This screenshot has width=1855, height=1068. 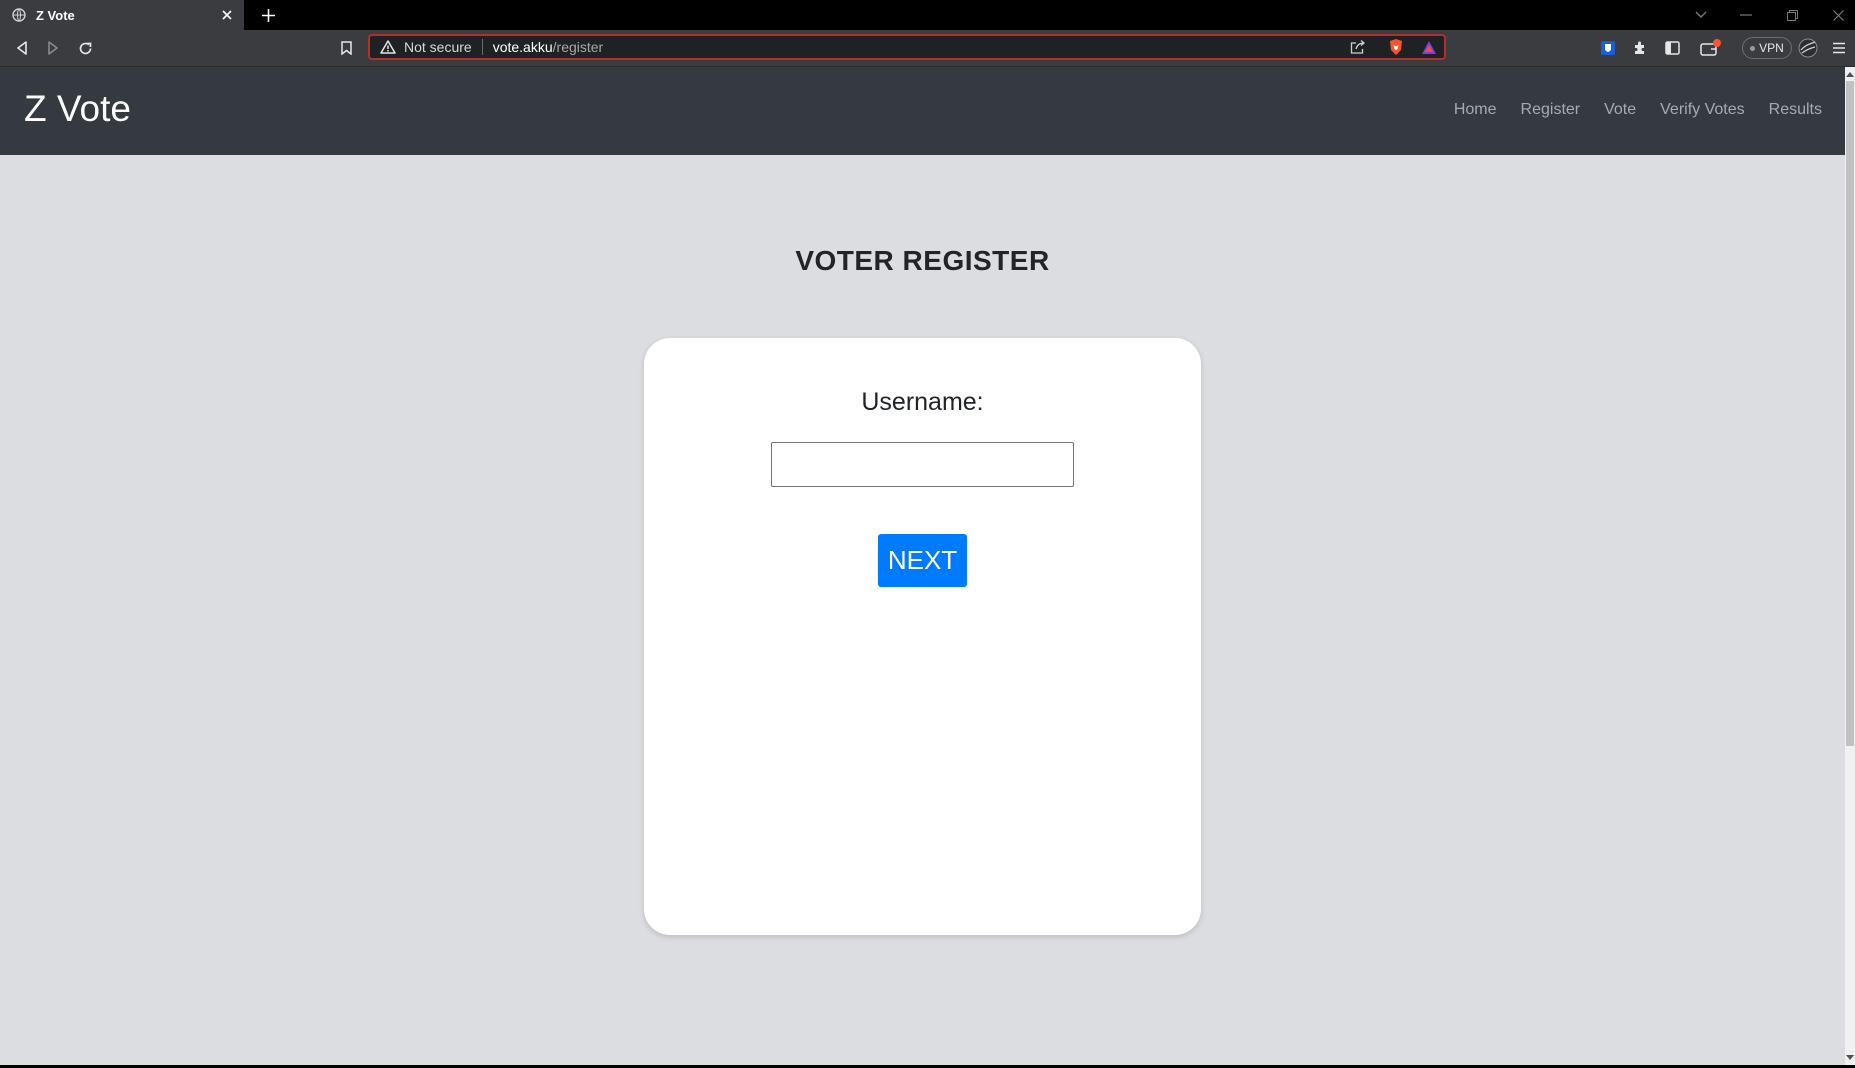 What do you see at coordinates (438, 47) in the screenshot?
I see `security-status: Not secure` at bounding box center [438, 47].